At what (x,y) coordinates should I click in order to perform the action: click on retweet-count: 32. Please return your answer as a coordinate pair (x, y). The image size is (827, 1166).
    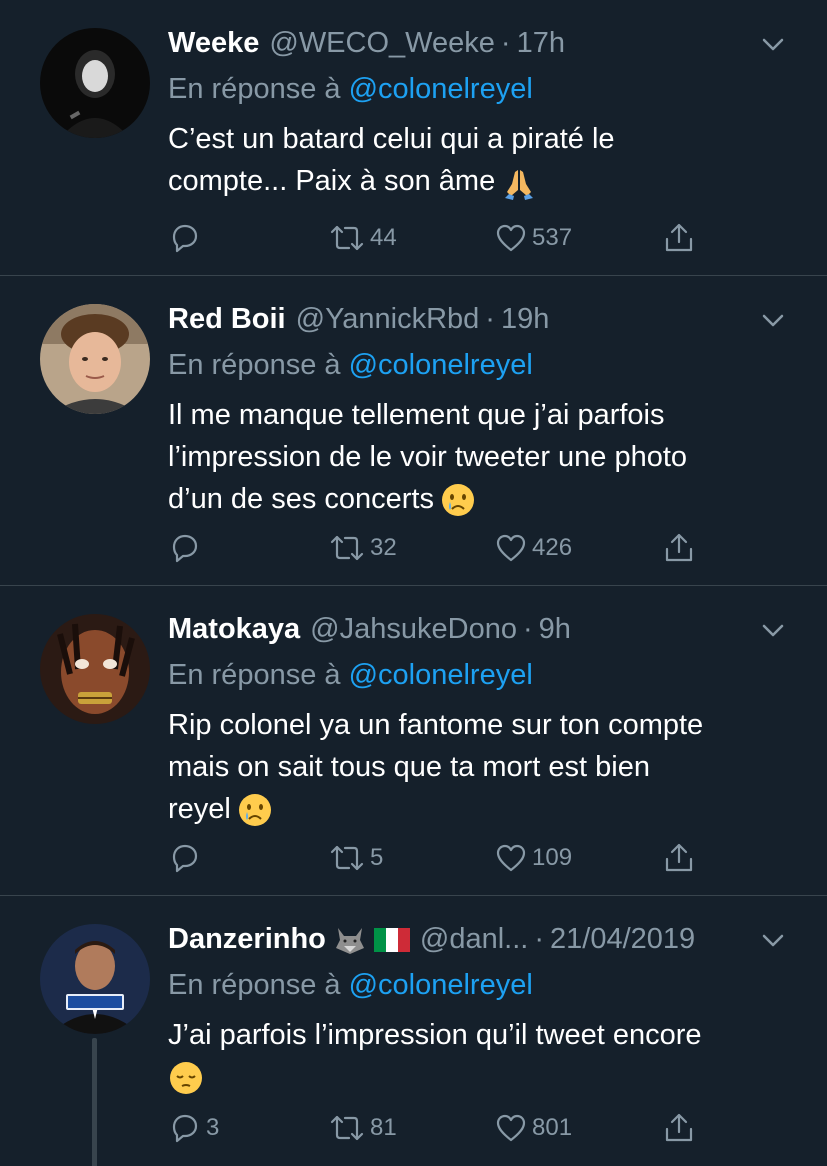
    Looking at the image, I should click on (383, 547).